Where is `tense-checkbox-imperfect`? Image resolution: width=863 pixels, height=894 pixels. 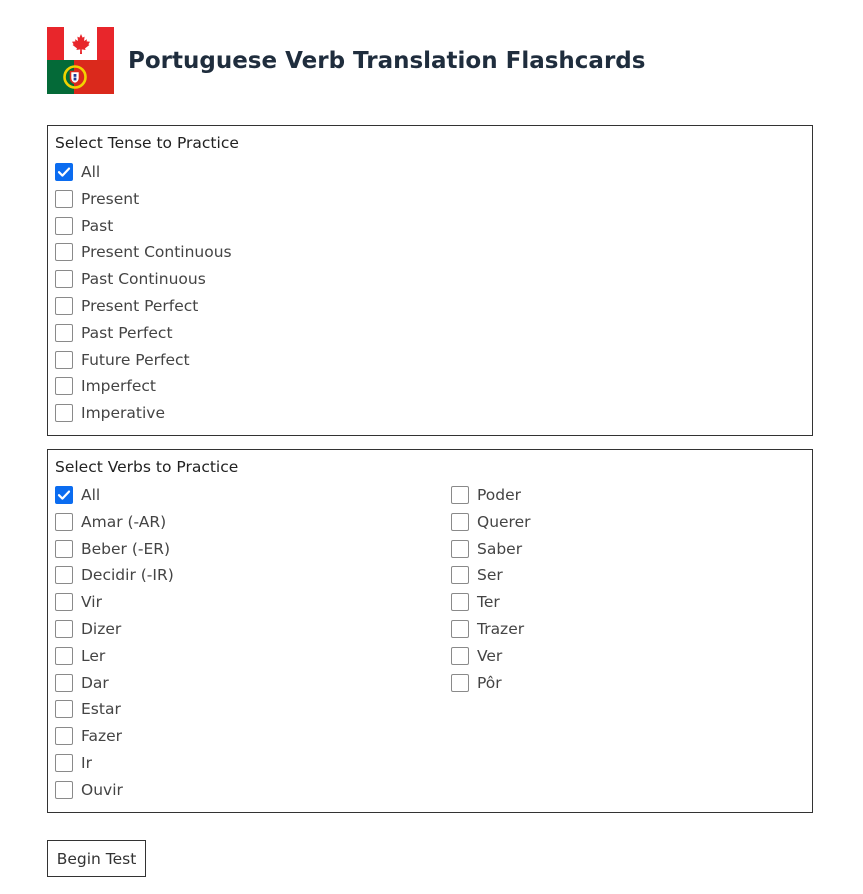
tense-checkbox-imperfect is located at coordinates (64, 386).